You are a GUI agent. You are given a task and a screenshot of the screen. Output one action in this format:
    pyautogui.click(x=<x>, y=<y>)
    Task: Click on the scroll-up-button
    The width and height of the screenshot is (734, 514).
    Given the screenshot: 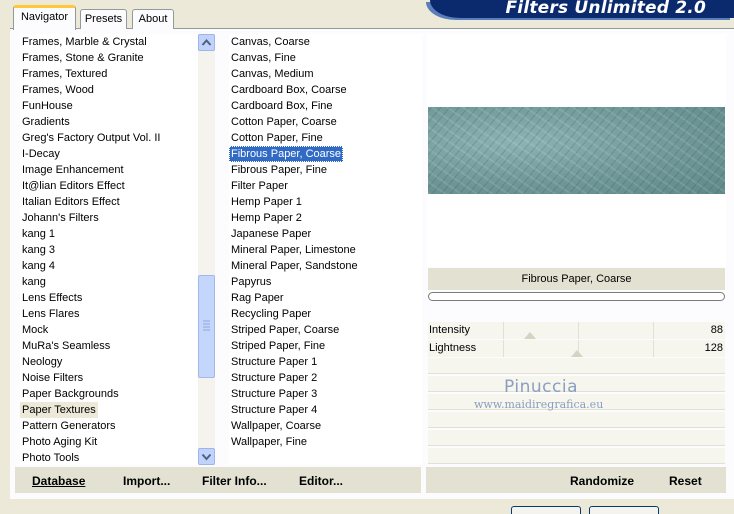 What is the action you would take?
    pyautogui.click(x=206, y=42)
    